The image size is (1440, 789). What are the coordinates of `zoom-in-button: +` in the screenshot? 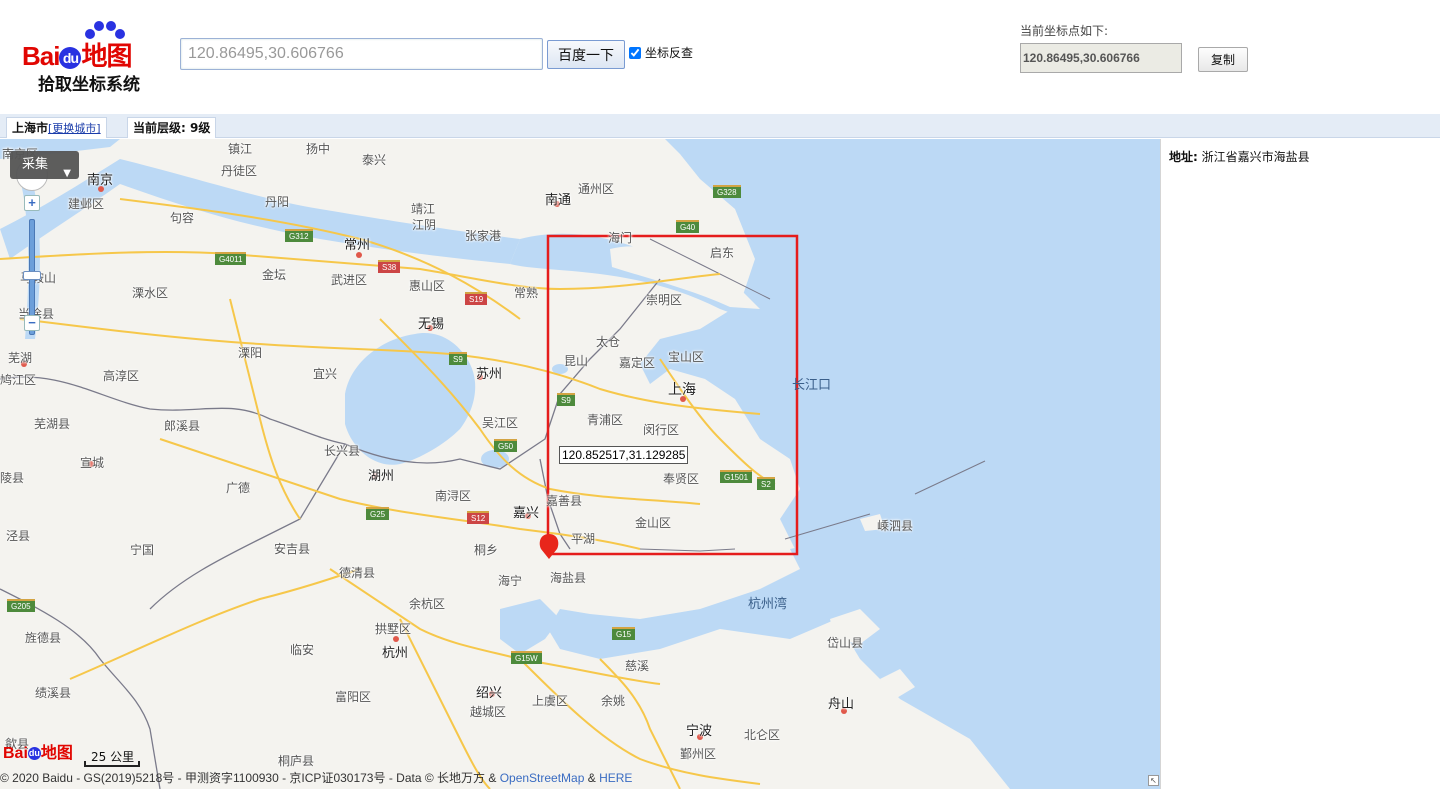 It's located at (32, 203).